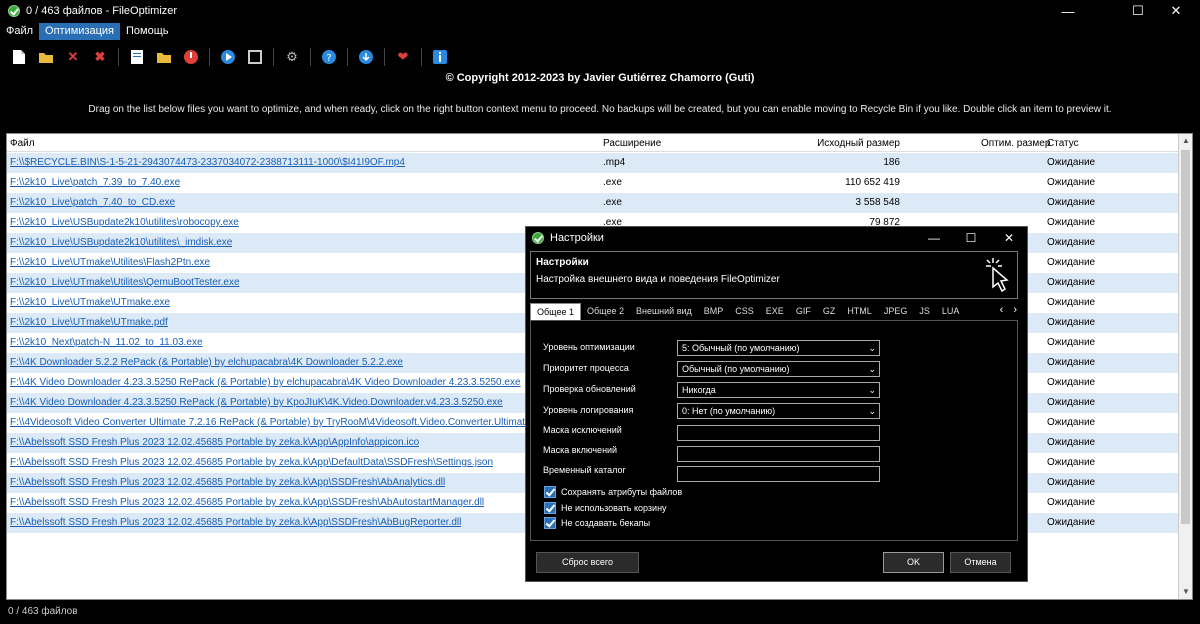 Image resolution: width=1200 pixels, height=624 pixels. What do you see at coordinates (605, 311) in the screenshot?
I see `tab-1: Общее 2` at bounding box center [605, 311].